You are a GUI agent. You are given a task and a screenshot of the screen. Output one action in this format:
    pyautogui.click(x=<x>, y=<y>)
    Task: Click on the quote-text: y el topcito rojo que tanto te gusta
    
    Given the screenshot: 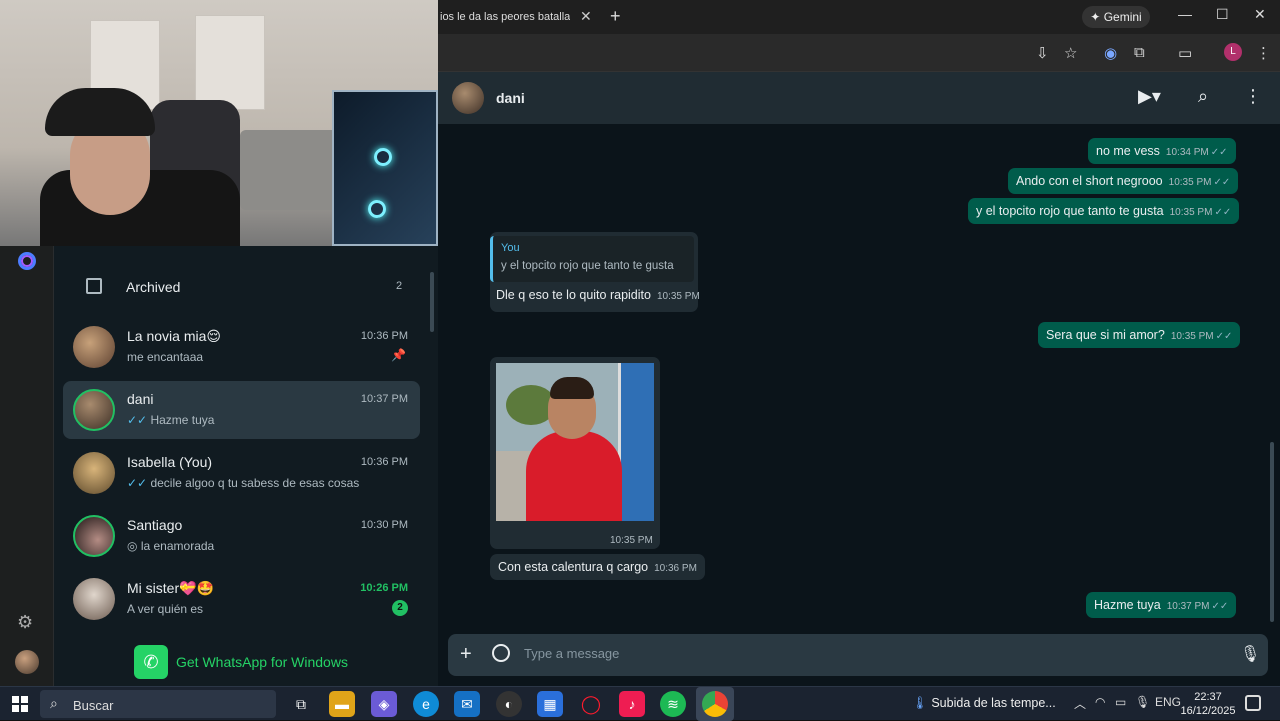 What is the action you would take?
    pyautogui.click(x=587, y=266)
    